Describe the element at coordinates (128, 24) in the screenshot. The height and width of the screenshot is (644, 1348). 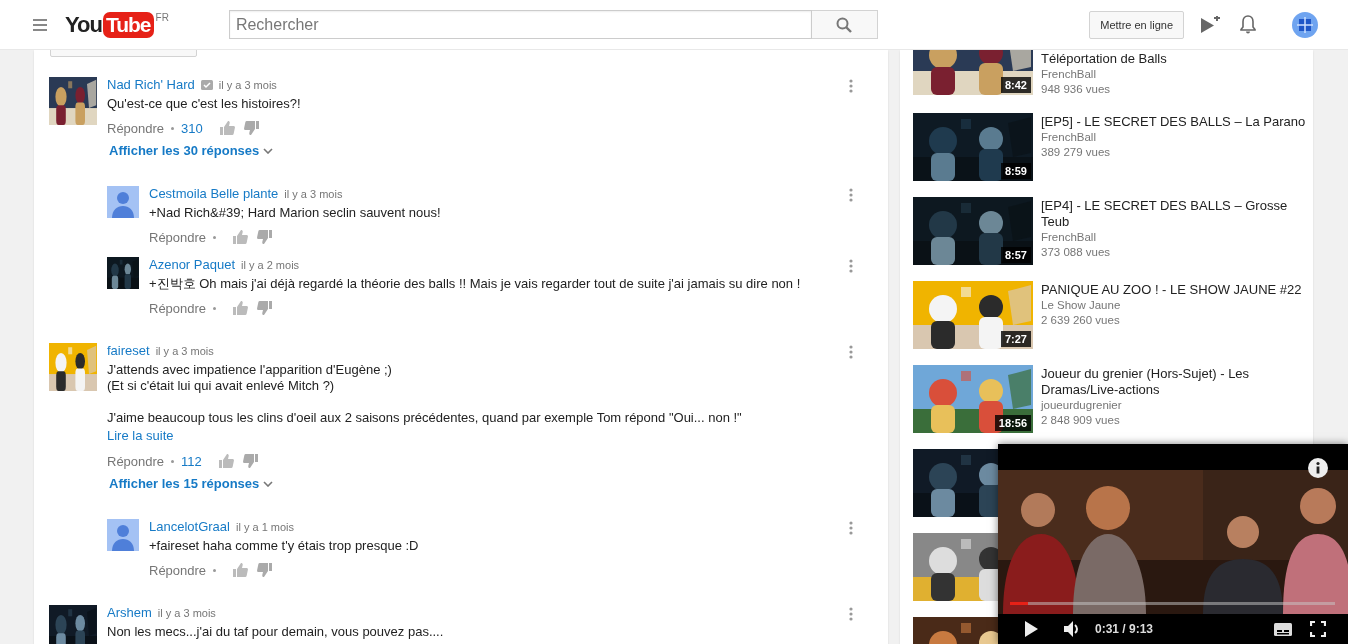
I see `logo-badge: Tube` at that location.